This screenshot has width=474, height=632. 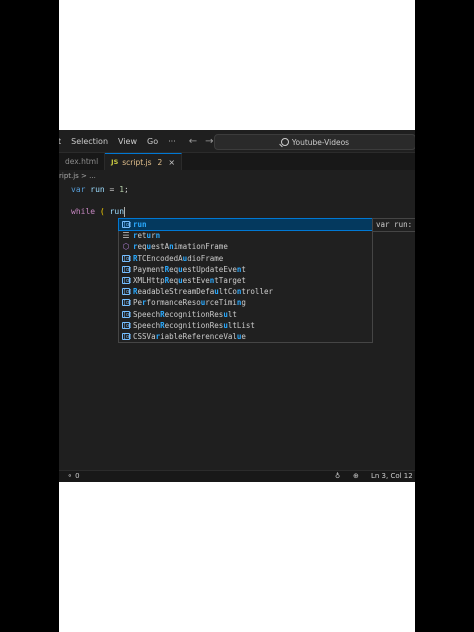 I want to click on suggestion-item: [ɑ] SpeechRecognitionResultList, so click(x=245, y=325).